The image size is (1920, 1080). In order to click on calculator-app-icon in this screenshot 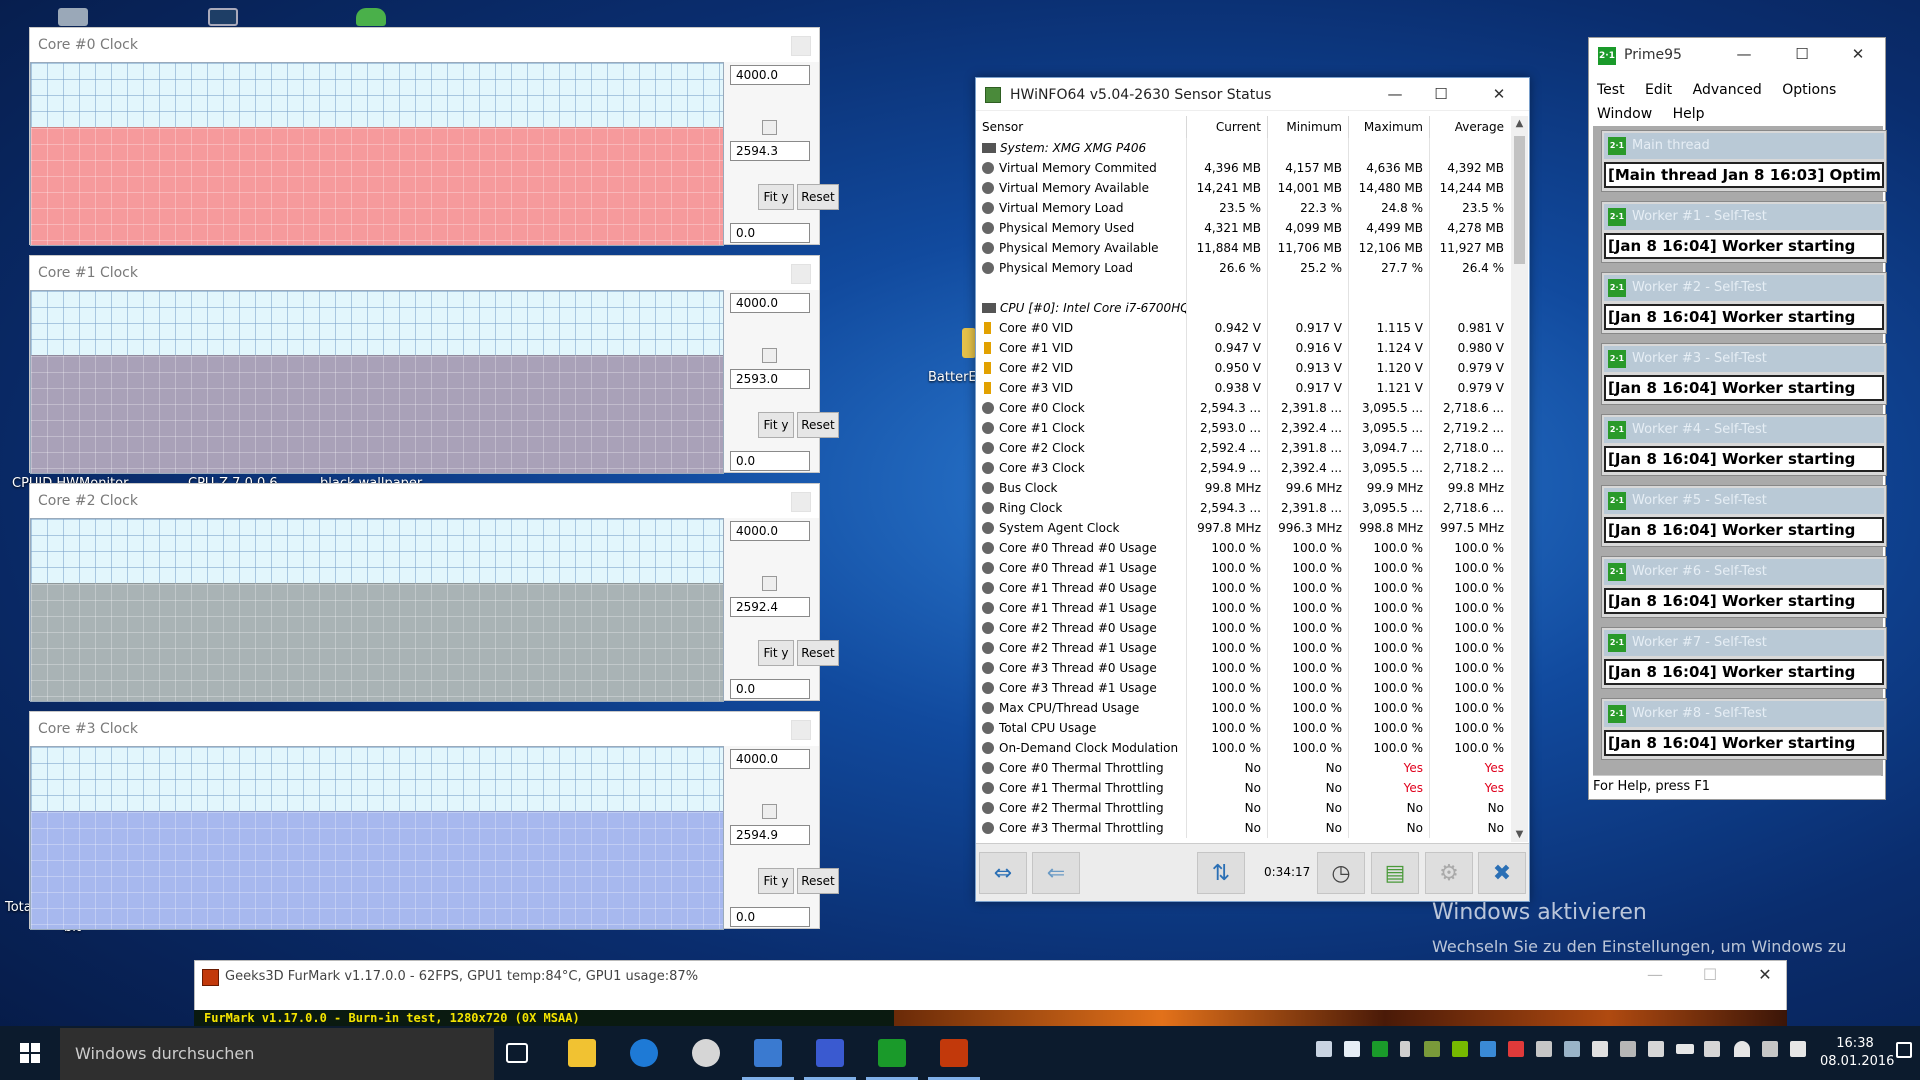, I will do `click(768, 1053)`.